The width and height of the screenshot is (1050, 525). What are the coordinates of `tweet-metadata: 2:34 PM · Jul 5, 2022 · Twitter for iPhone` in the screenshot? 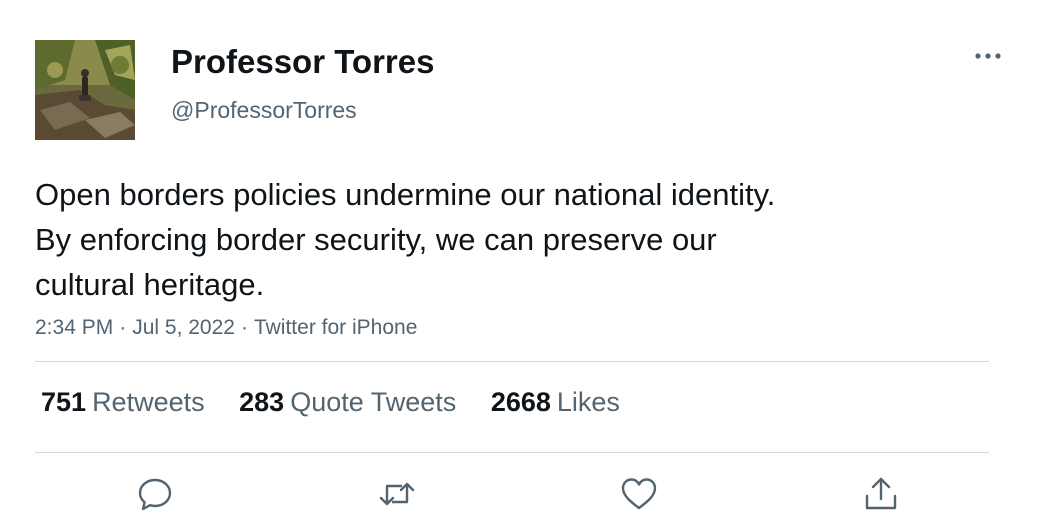 It's located at (226, 328).